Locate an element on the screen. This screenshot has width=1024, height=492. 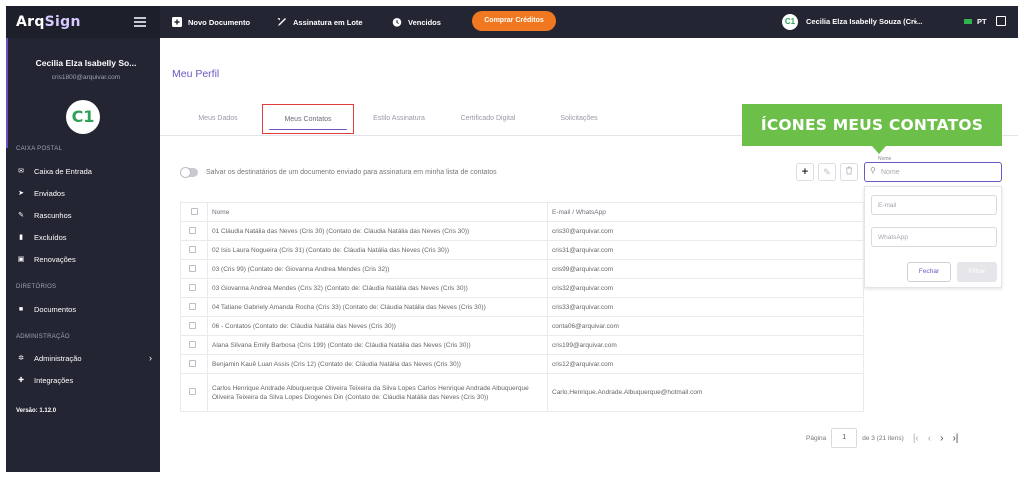
sidebar-item-sent: ➤ Enviados is located at coordinates (84, 193).